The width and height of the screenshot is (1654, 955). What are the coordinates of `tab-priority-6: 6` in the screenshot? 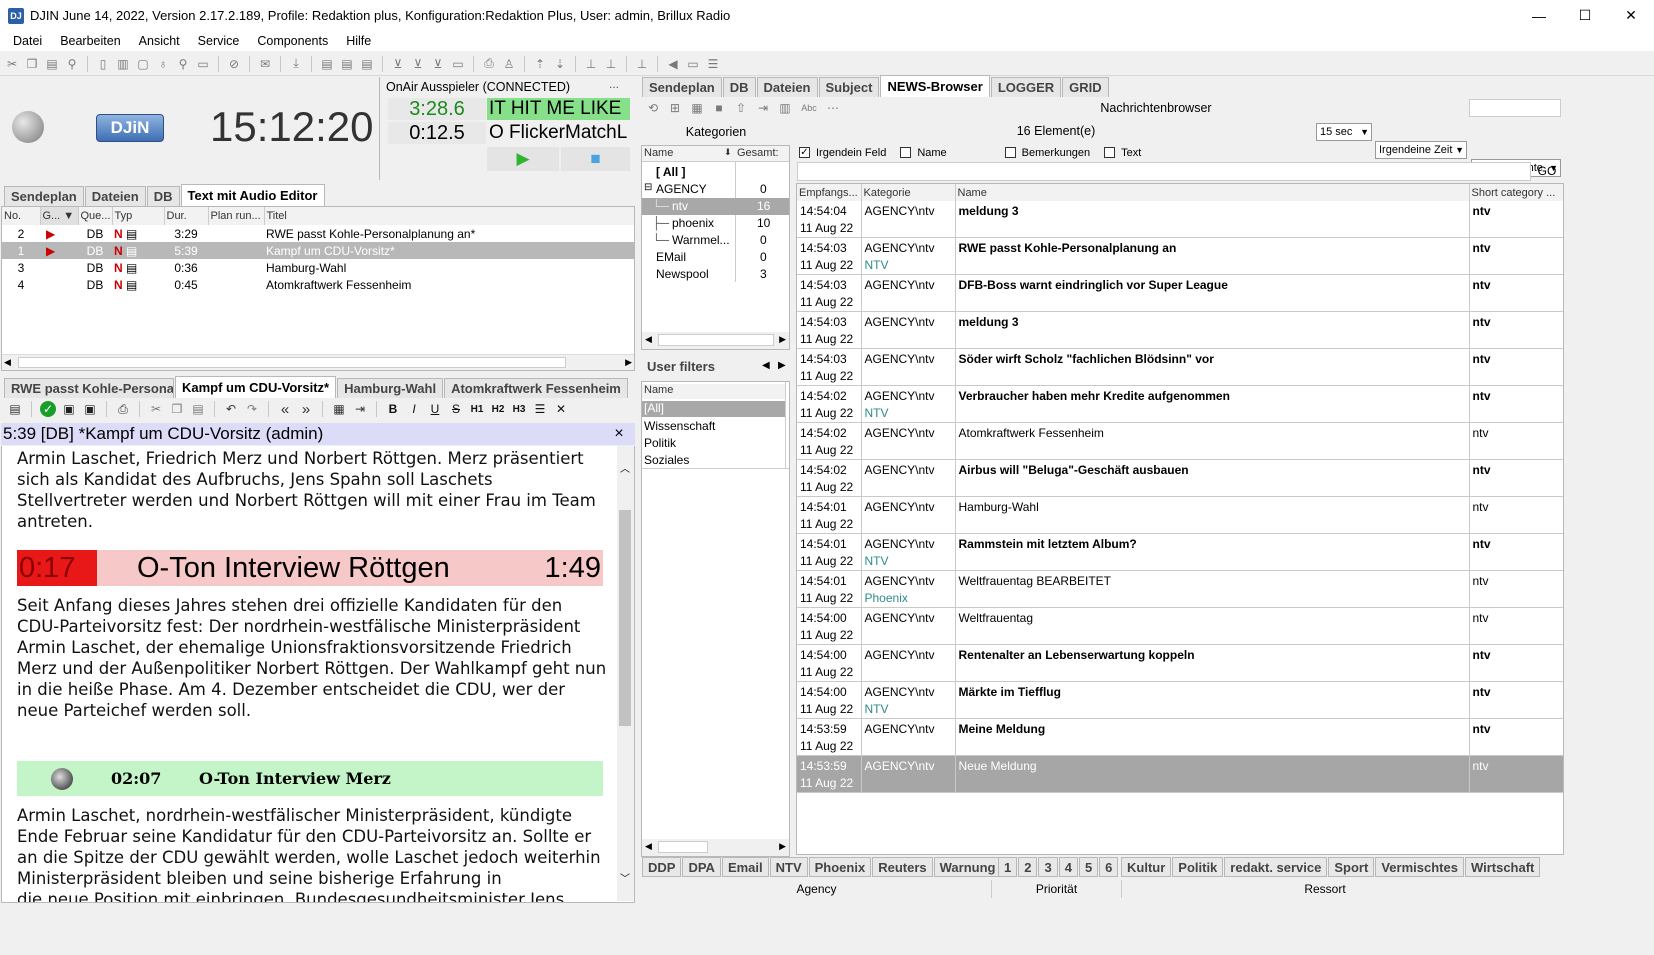 It's located at (1109, 867).